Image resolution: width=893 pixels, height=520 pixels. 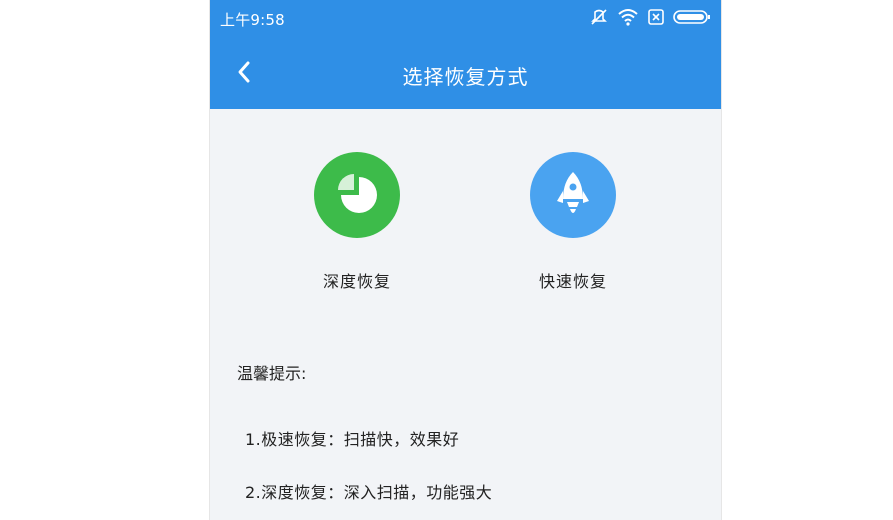 I want to click on status-bar: 上午9:58, so click(x=465, y=18).